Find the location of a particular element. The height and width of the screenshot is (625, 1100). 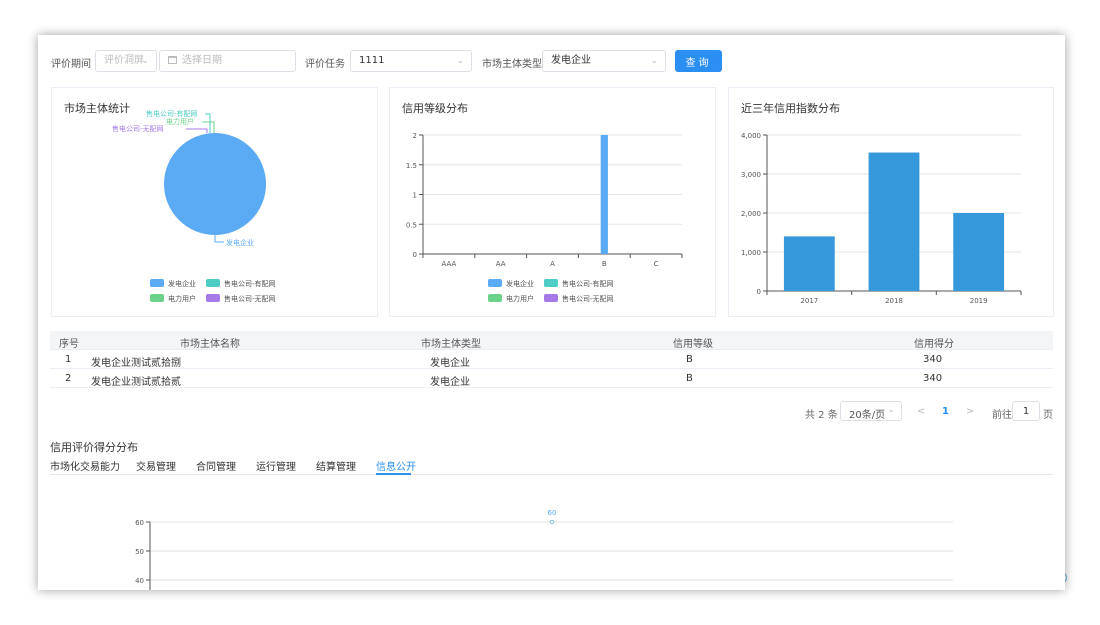

table-row: 2 发电企业测试贰拾贰 发电企业 B 340 is located at coordinates (551, 378).